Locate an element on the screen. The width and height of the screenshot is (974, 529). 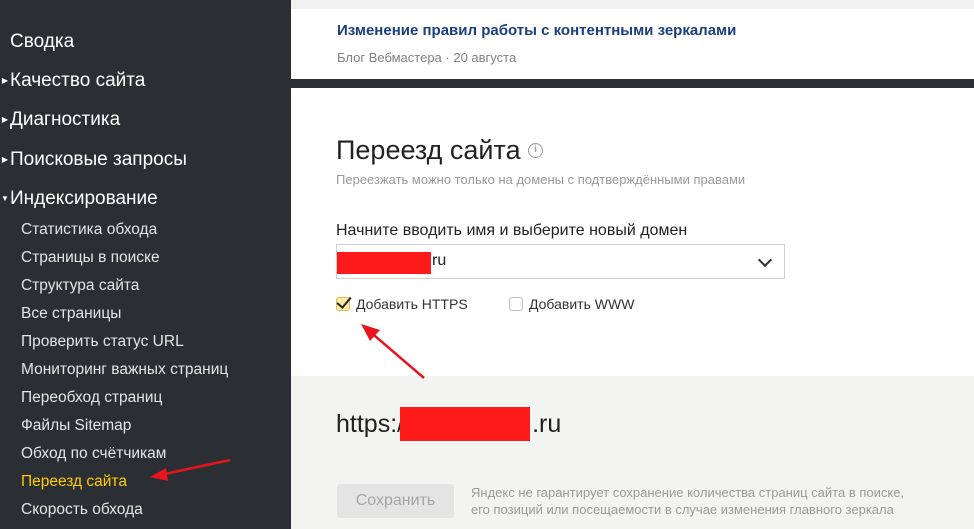
sidebar-section-indexing: ▼ Индексирование is located at coordinates (79, 199).